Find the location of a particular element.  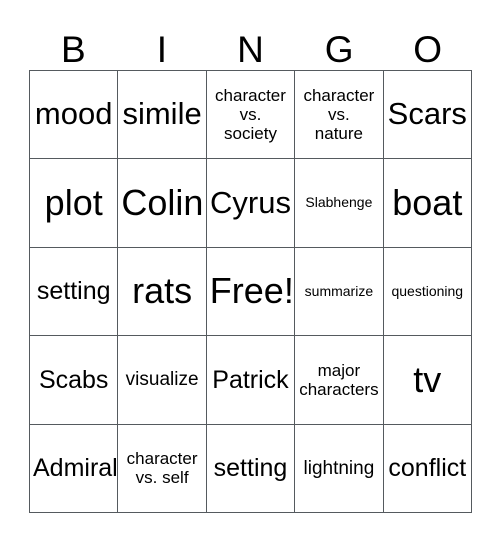

bingo-cell: character vs. society is located at coordinates (251, 115).